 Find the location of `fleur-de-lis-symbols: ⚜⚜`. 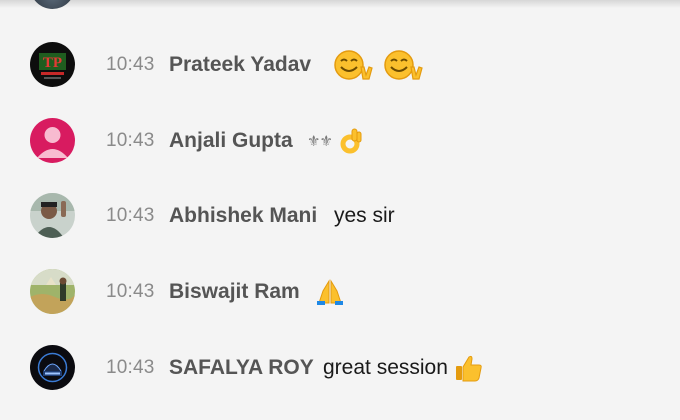

fleur-de-lis-symbols: ⚜⚜ is located at coordinates (320, 141).